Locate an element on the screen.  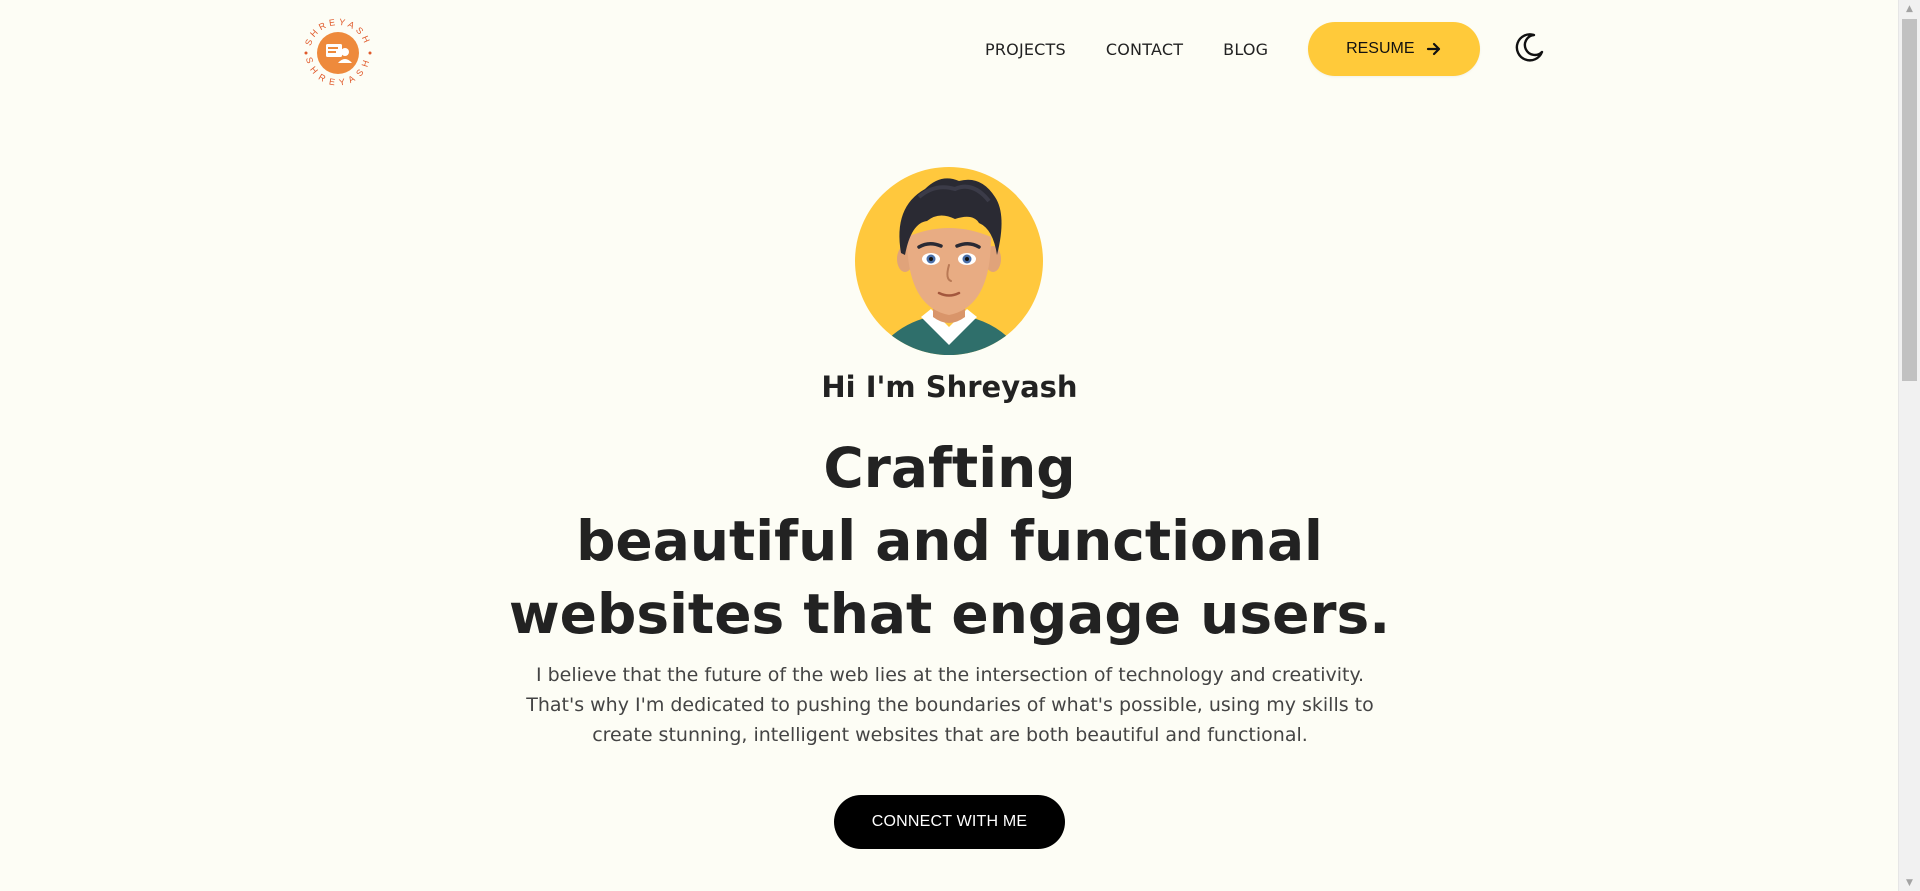
connect-with-me-button: CONNECT WITH ME is located at coordinates (949, 822).